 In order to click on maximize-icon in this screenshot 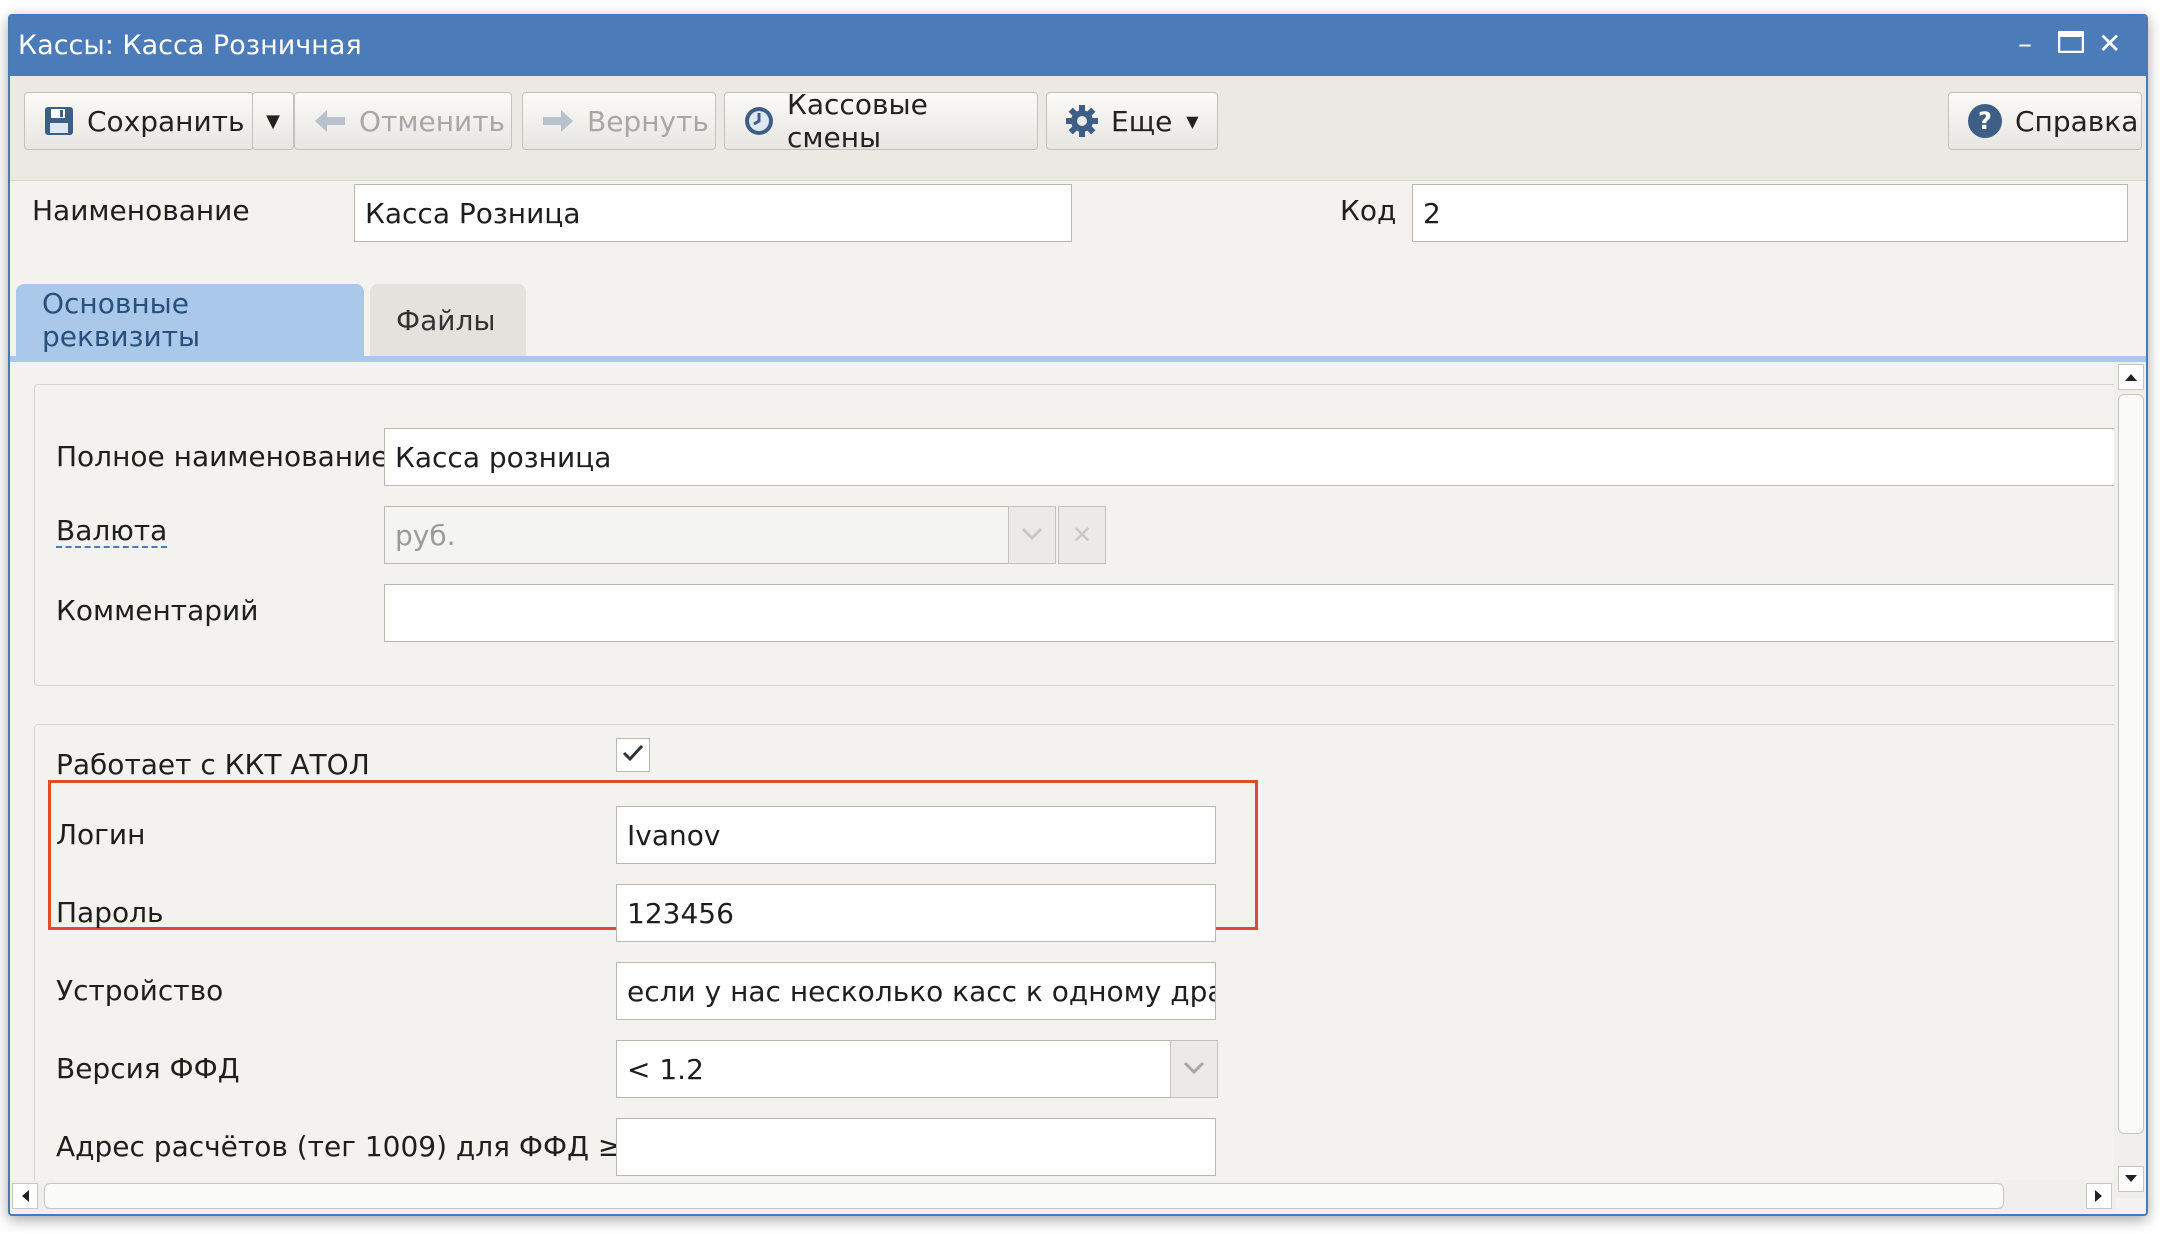, I will do `click(2071, 44)`.